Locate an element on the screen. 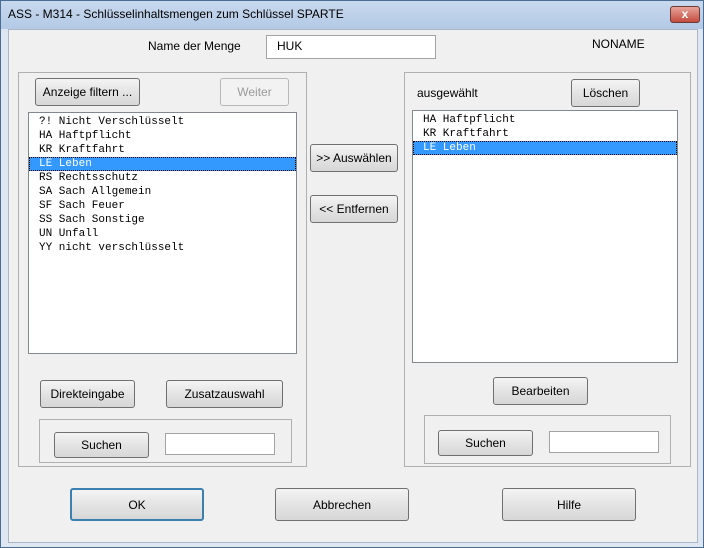 The image size is (704, 548). list-item: YY nicht verschlüsselt is located at coordinates (162, 248).